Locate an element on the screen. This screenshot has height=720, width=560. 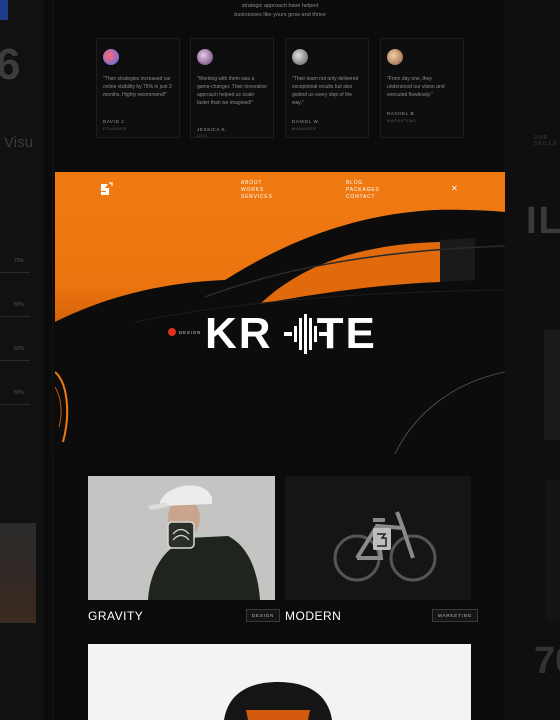
helmet-photo is located at coordinates (279, 682).